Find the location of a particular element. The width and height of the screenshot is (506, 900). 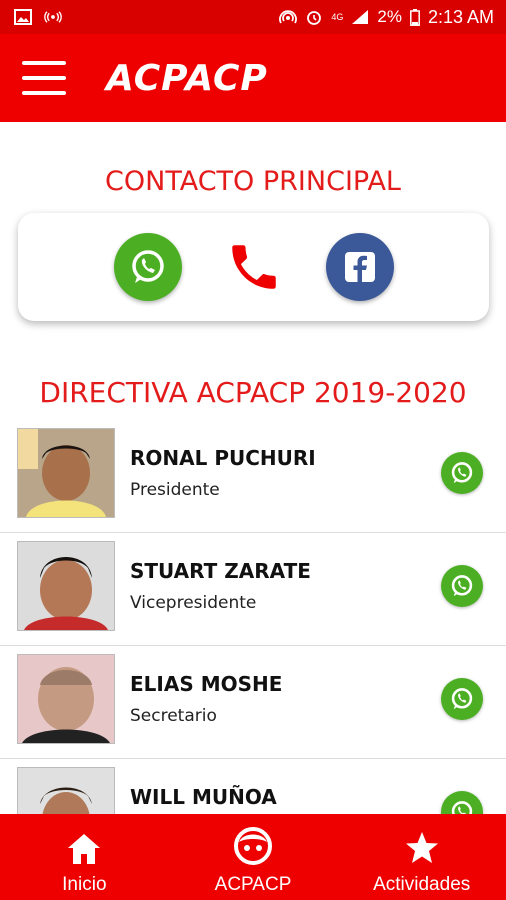

nav-item-inicio: Inicio is located at coordinates (84, 857).